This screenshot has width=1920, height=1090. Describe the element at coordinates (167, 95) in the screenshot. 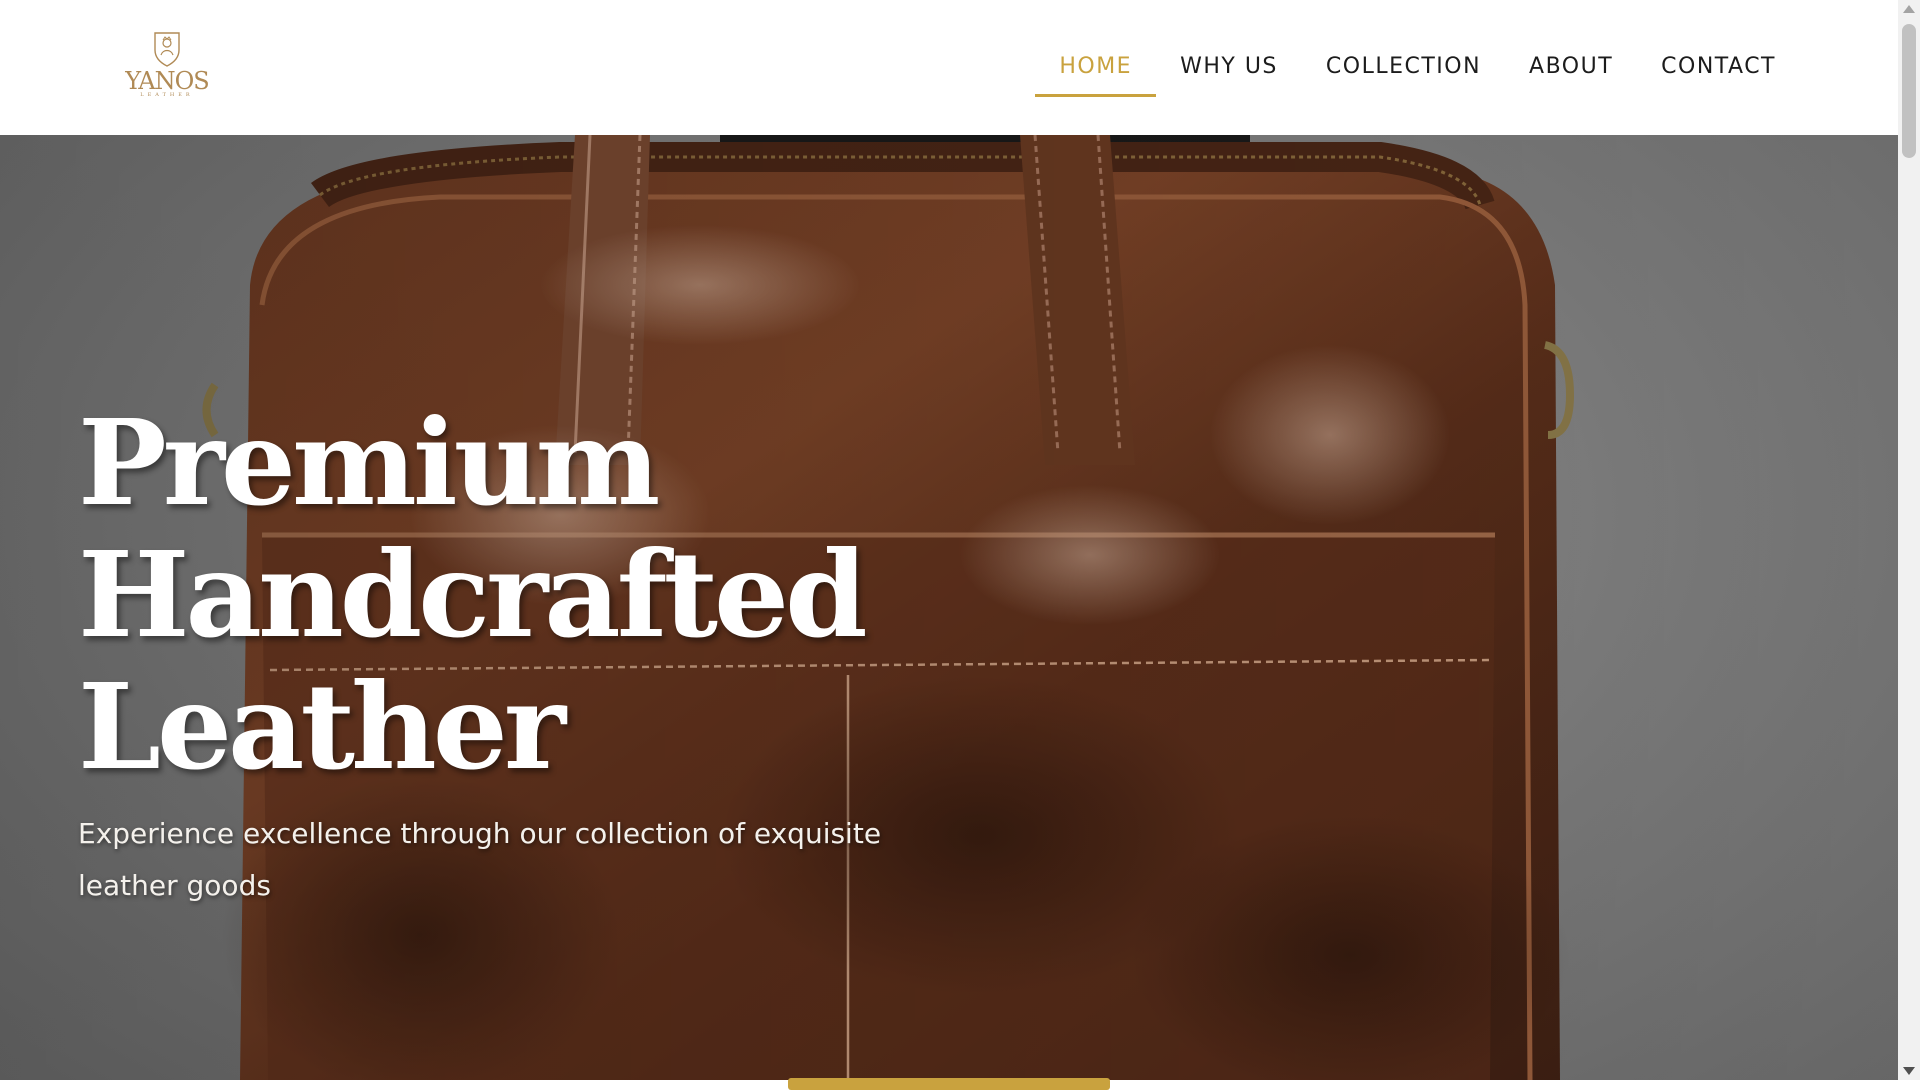

I see `brand-tagline: LEATHER` at that location.